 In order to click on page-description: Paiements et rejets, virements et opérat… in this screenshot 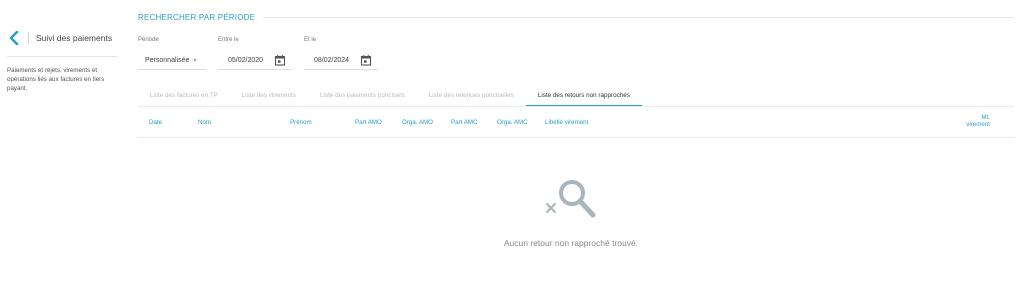, I will do `click(56, 79)`.